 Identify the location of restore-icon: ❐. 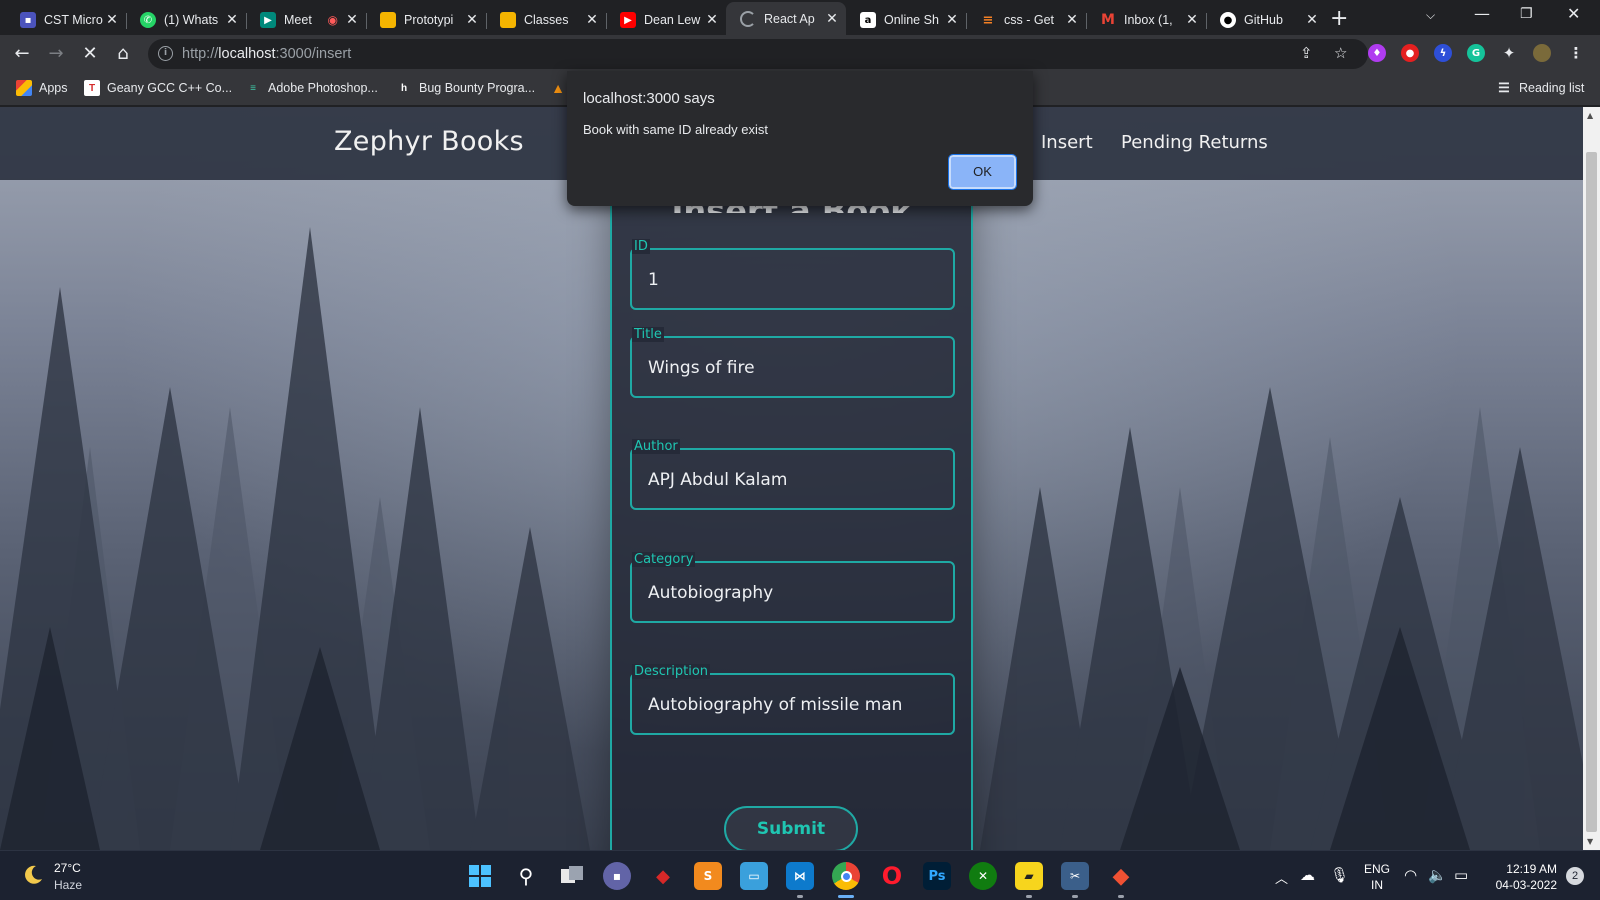
(1526, 14).